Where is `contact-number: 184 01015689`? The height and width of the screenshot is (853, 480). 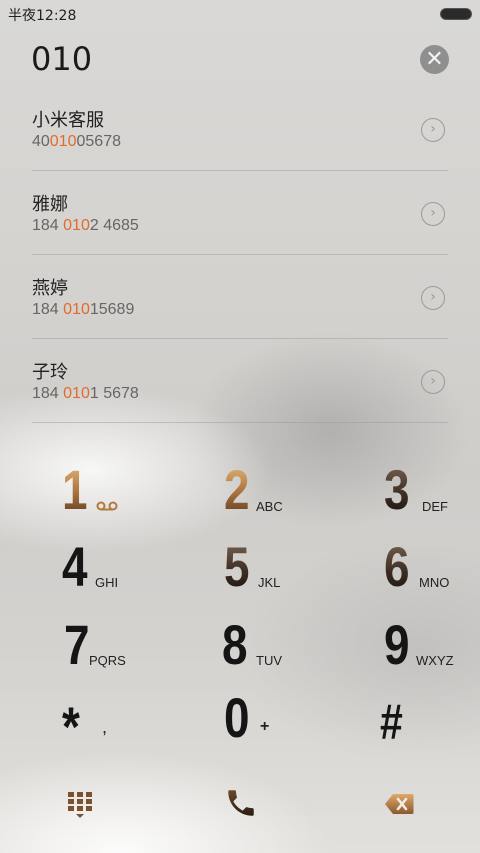
contact-number: 184 01015689 is located at coordinates (83, 309).